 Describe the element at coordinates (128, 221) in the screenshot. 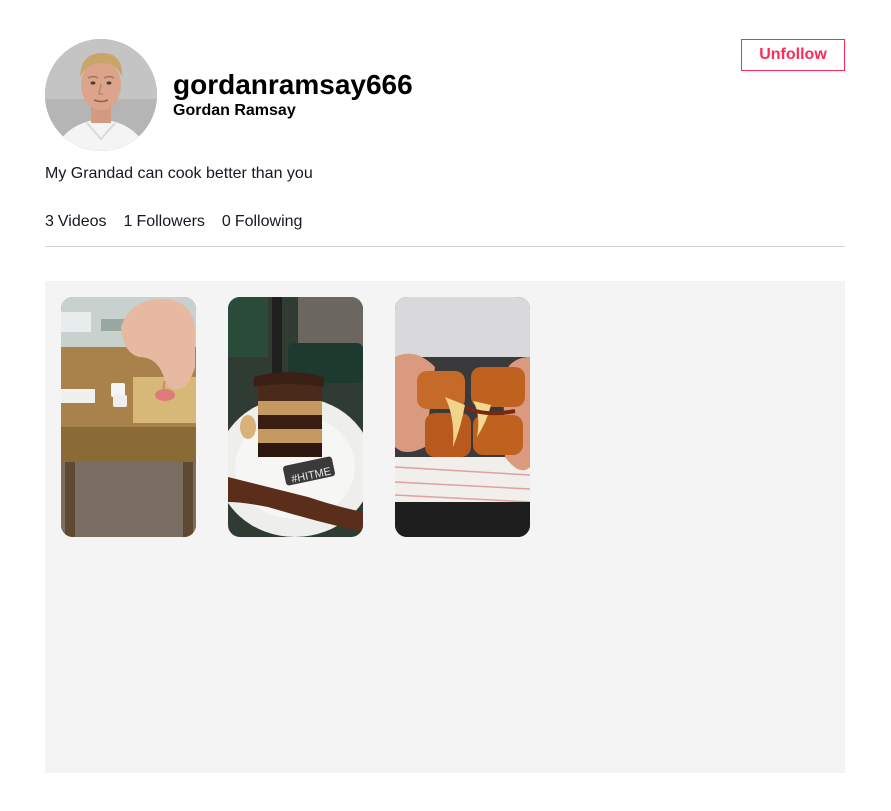

I see `stat-followers-count: 1` at that location.